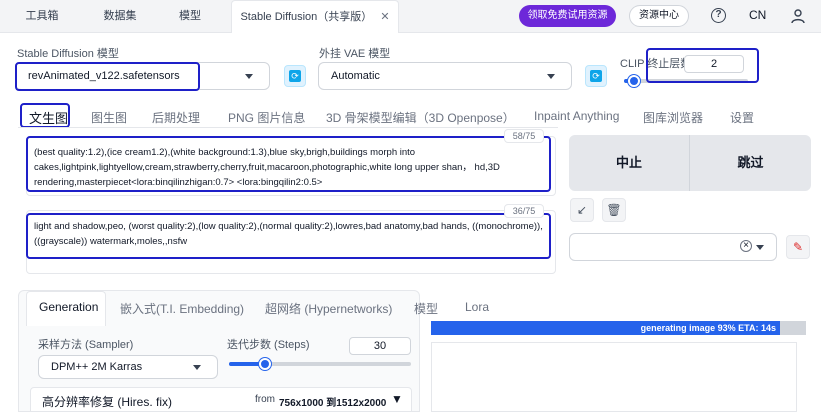 The image size is (821, 412). What do you see at coordinates (614, 210) in the screenshot?
I see `trash-icon: 🗑` at bounding box center [614, 210].